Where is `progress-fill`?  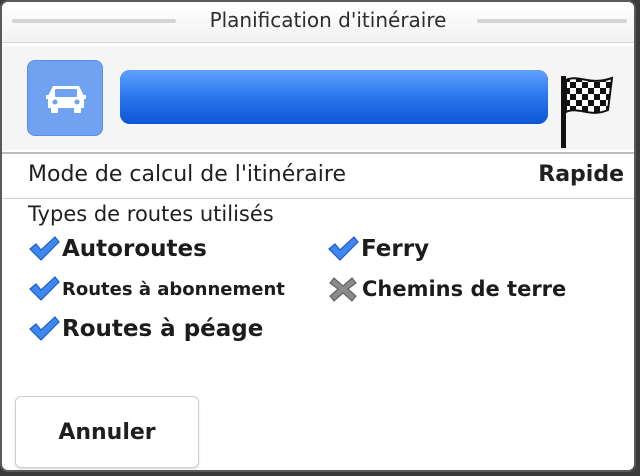 progress-fill is located at coordinates (334, 97).